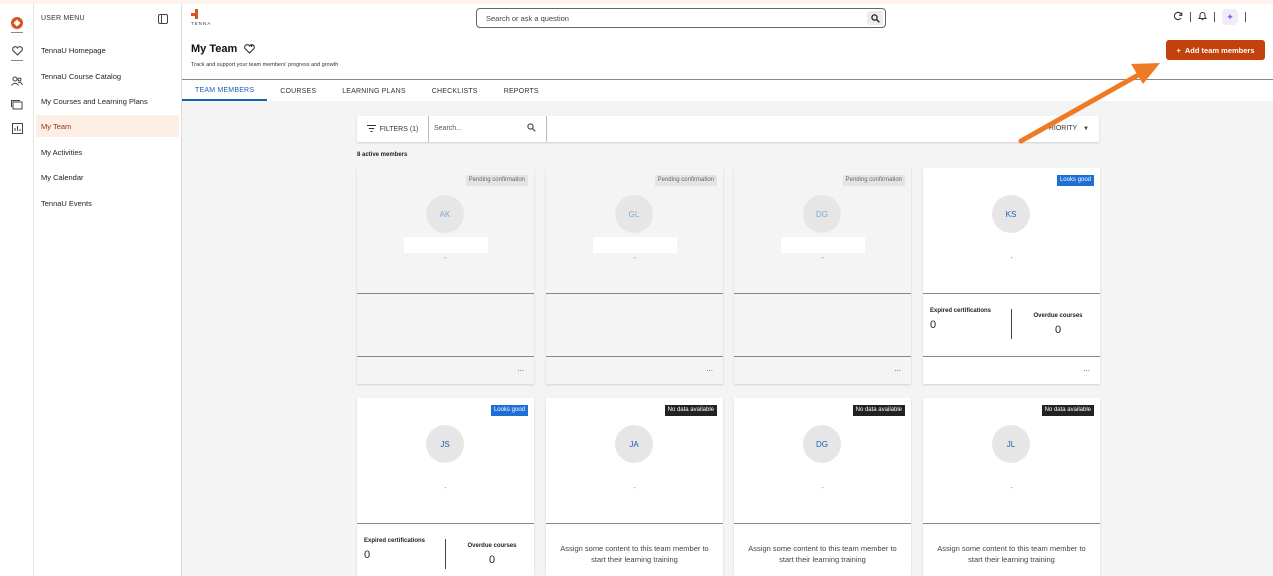 The width and height of the screenshot is (1273, 576). I want to click on overdue-courses-stat: Overdue courses 0, so click(1058, 324).